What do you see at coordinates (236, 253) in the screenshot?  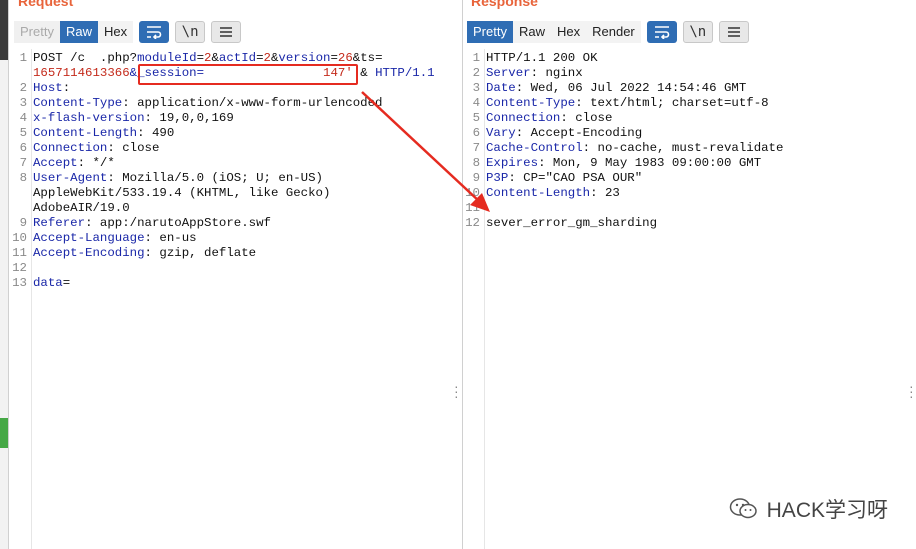 I see `code-line: 11 Accept-Encoding: gzip, deflate` at bounding box center [236, 253].